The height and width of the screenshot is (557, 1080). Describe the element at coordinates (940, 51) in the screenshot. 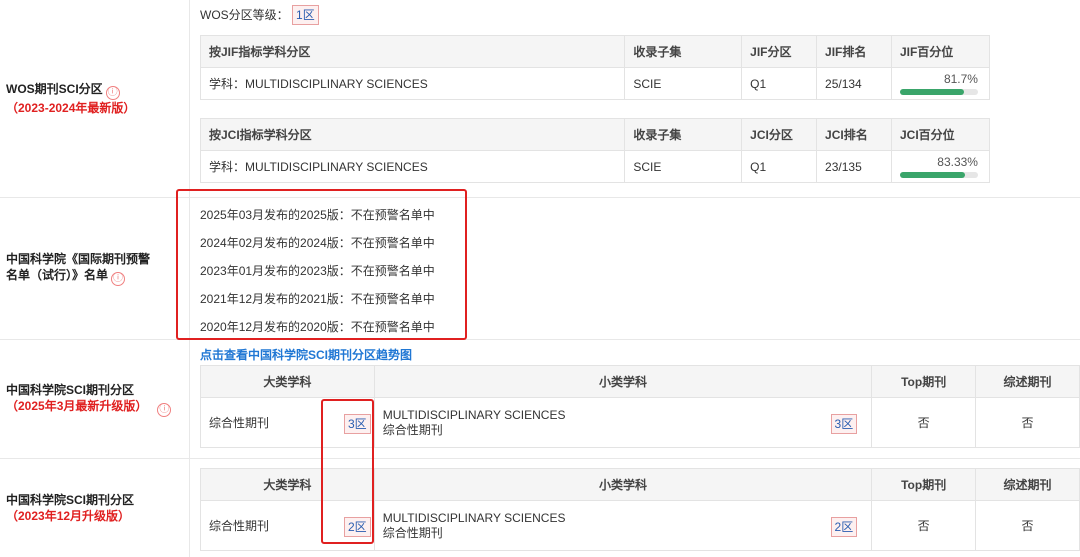

I see `jif-header-percentile: JIF百分位` at that location.